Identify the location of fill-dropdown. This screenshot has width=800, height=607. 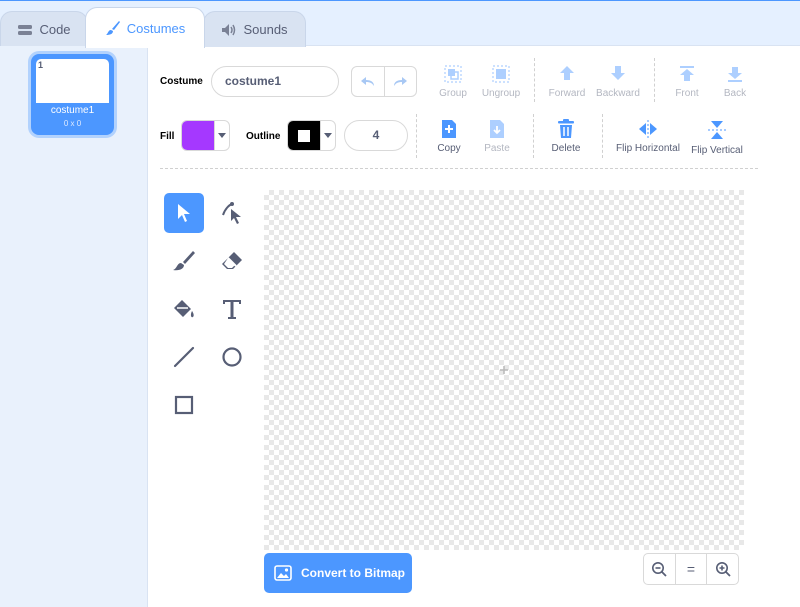
(221, 135).